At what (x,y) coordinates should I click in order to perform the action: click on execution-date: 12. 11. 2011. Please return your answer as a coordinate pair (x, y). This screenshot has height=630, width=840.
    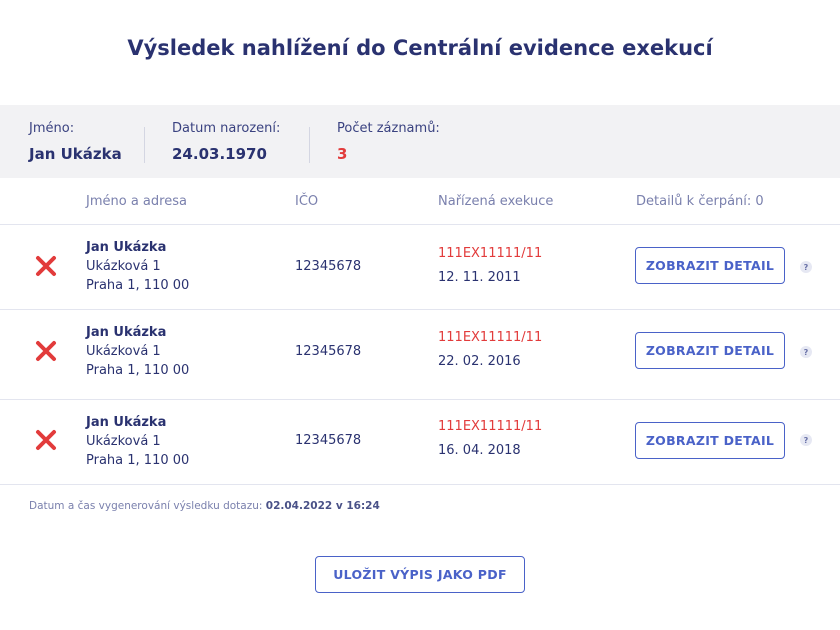
    Looking at the image, I should click on (479, 277).